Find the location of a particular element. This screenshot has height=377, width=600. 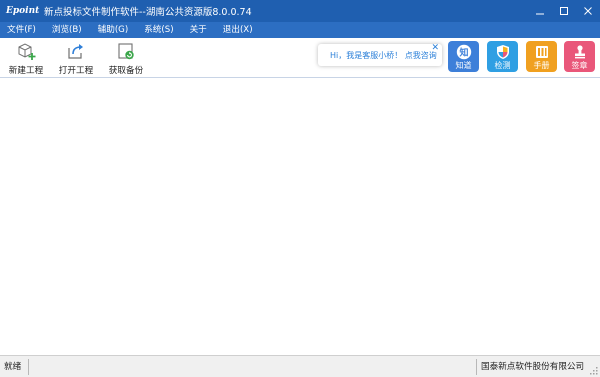

qianzhang-button: 签章 is located at coordinates (579, 56).